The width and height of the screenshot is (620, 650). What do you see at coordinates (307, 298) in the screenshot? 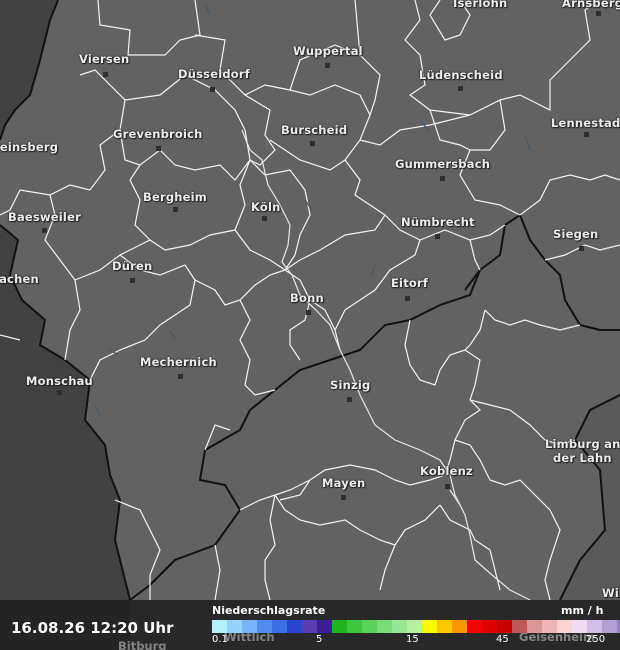
I see `city-label-bonn: Bonn` at bounding box center [307, 298].